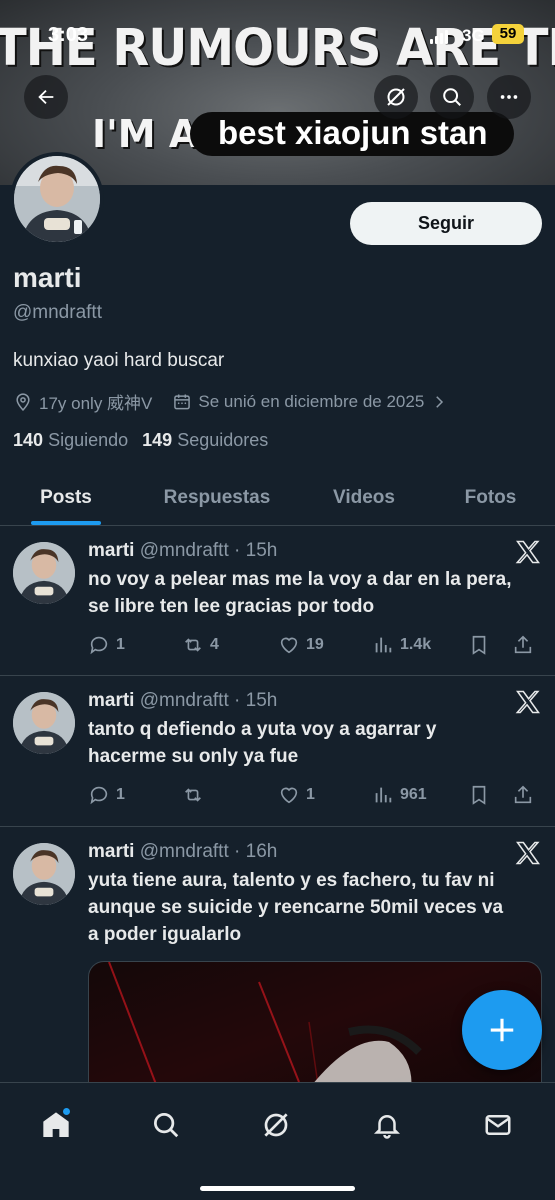  What do you see at coordinates (473, 35) in the screenshot?
I see `network-type: 3G` at bounding box center [473, 35].